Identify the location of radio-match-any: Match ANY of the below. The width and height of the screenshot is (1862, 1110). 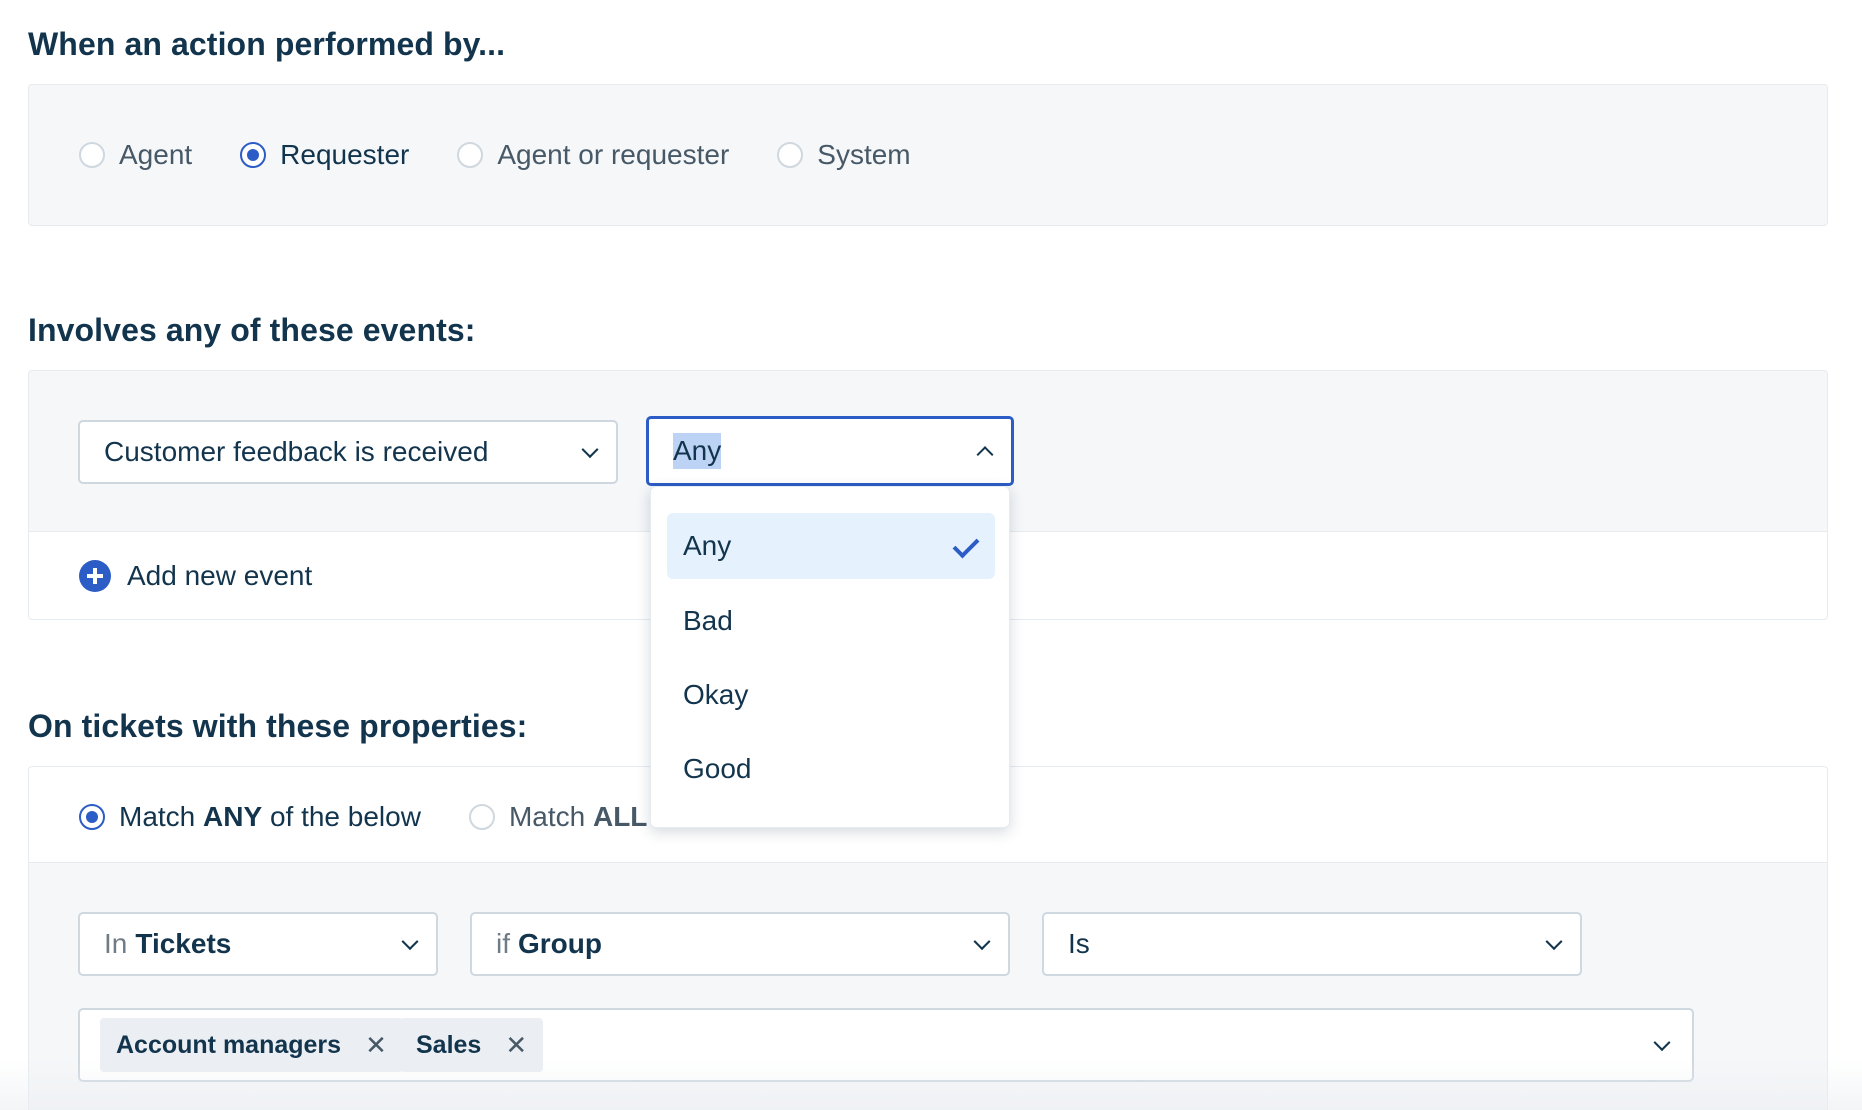
(250, 817).